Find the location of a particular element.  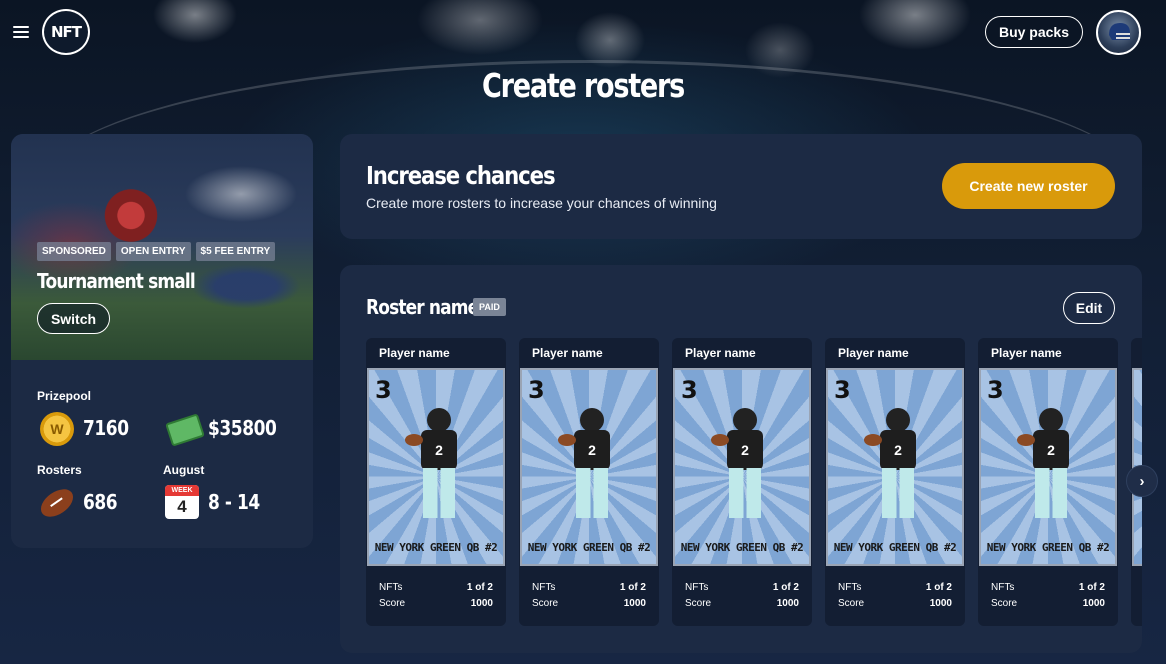

coin-value: 7160 is located at coordinates (106, 428).